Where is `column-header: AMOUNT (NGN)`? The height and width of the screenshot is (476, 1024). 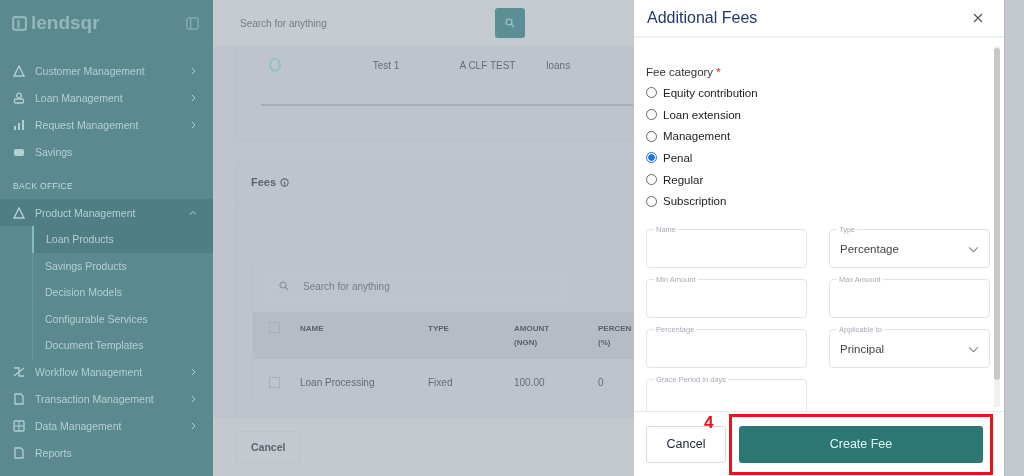
column-header: AMOUNT (NGN) is located at coordinates (532, 336).